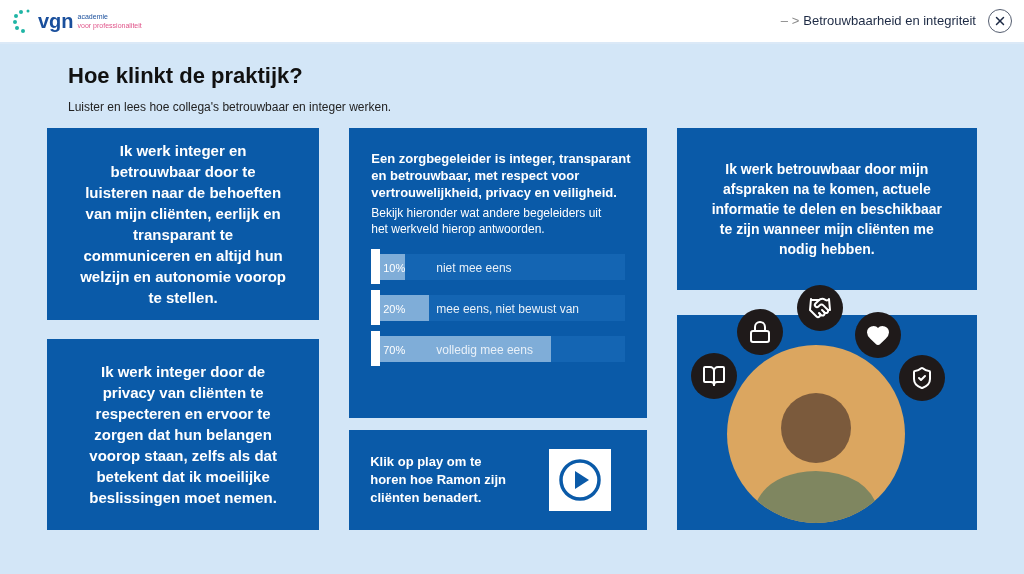  What do you see at coordinates (186, 76) in the screenshot?
I see `page-title: Hoe klinkt de praktijk?` at bounding box center [186, 76].